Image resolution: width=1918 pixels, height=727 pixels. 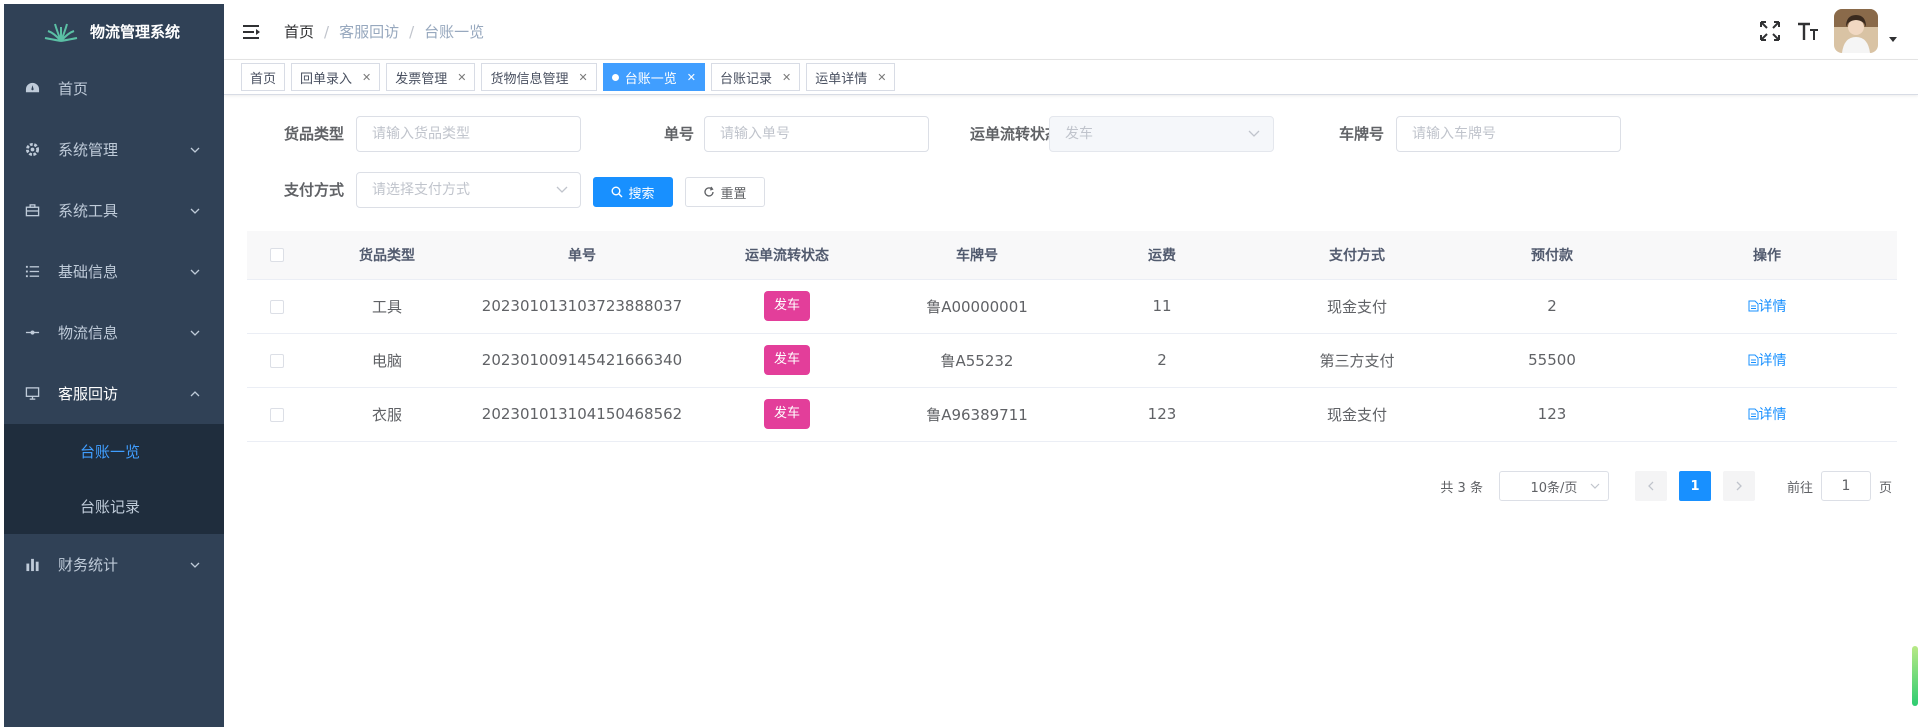 I want to click on reset-button-label: 重置, so click(x=733, y=194).